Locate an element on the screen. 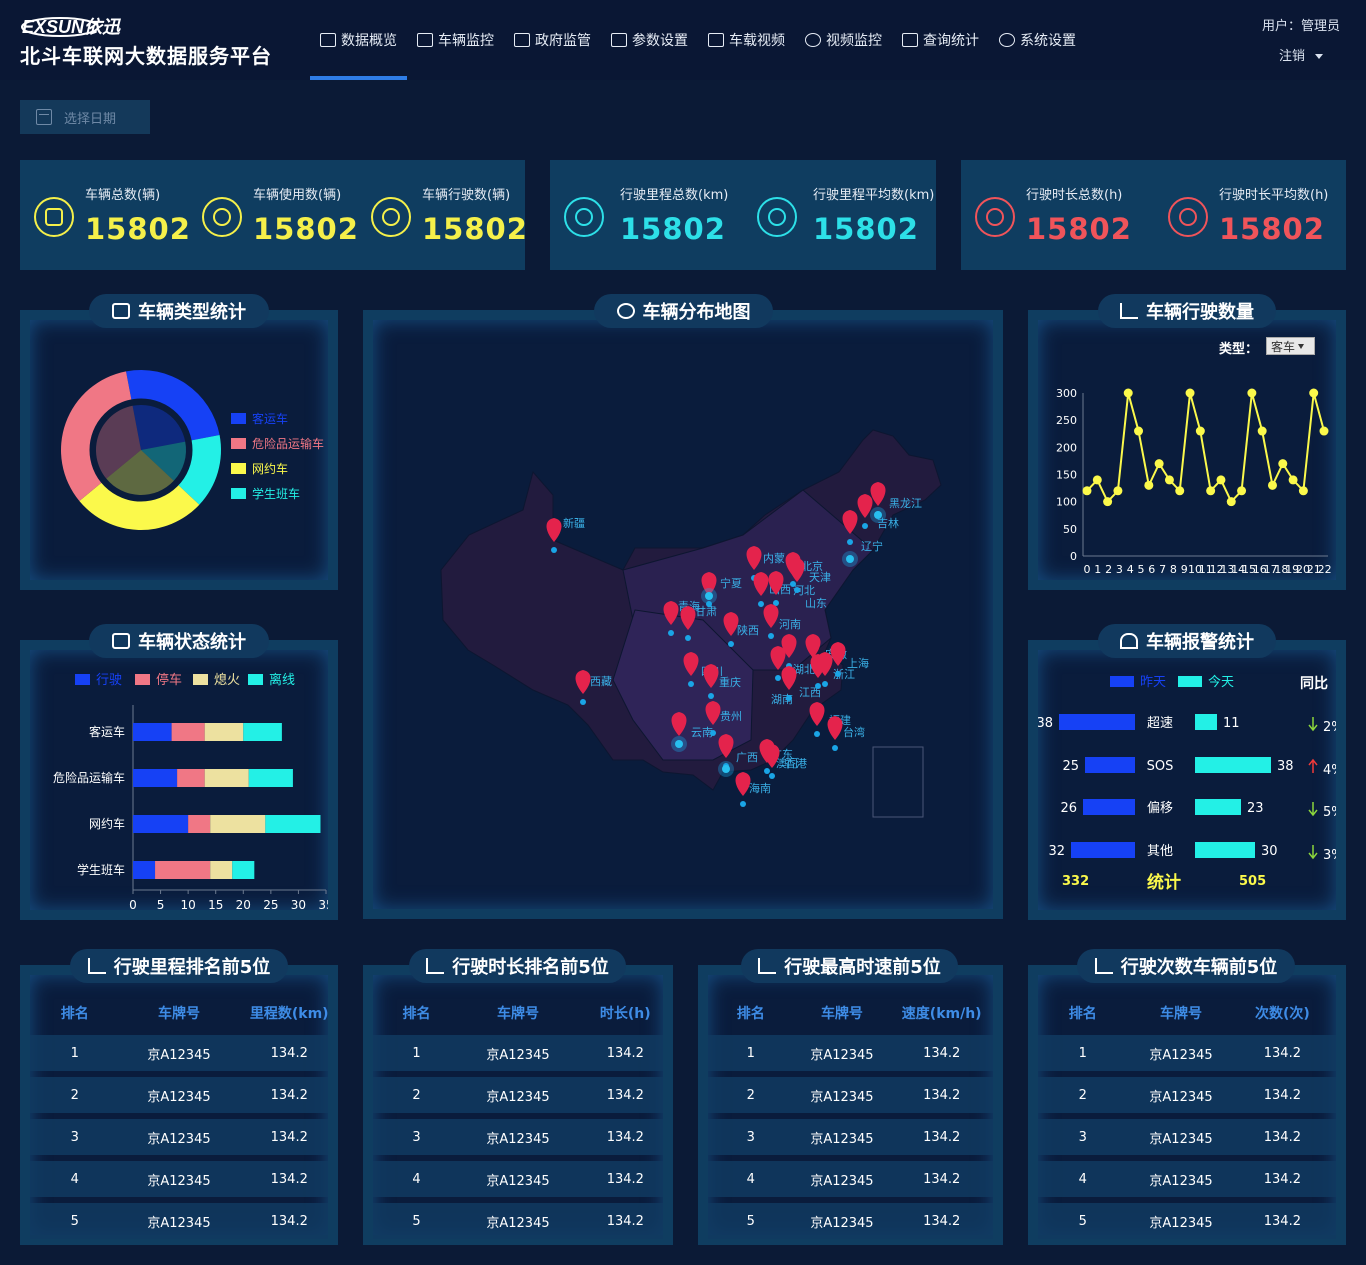  nav-item-4: 车载视频 is located at coordinates (746, 40).